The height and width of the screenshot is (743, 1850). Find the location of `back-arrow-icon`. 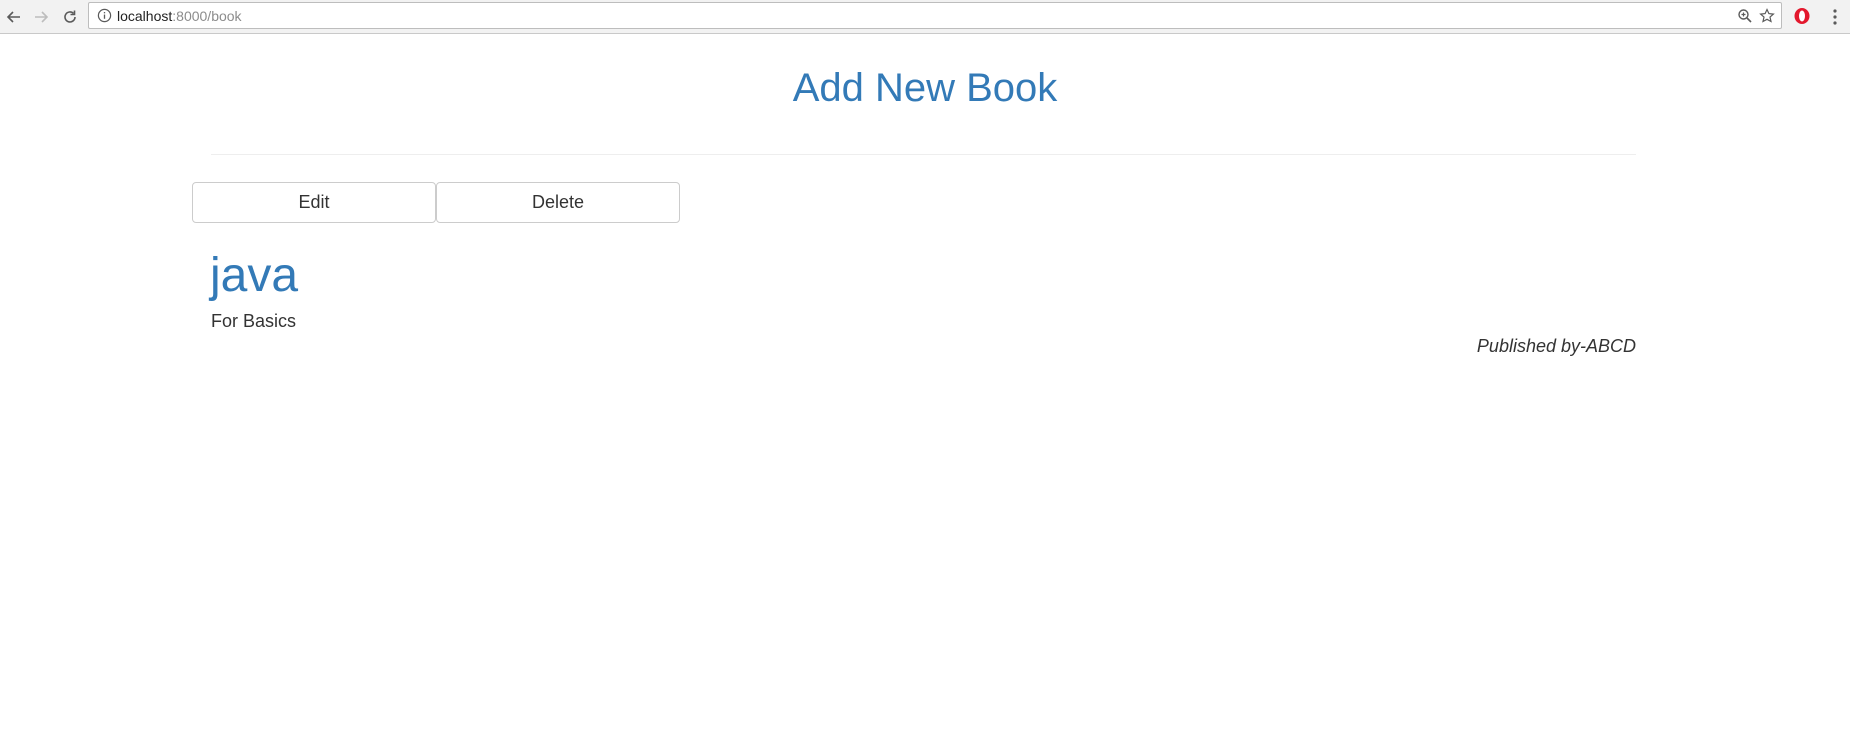

back-arrow-icon is located at coordinates (13, 17).